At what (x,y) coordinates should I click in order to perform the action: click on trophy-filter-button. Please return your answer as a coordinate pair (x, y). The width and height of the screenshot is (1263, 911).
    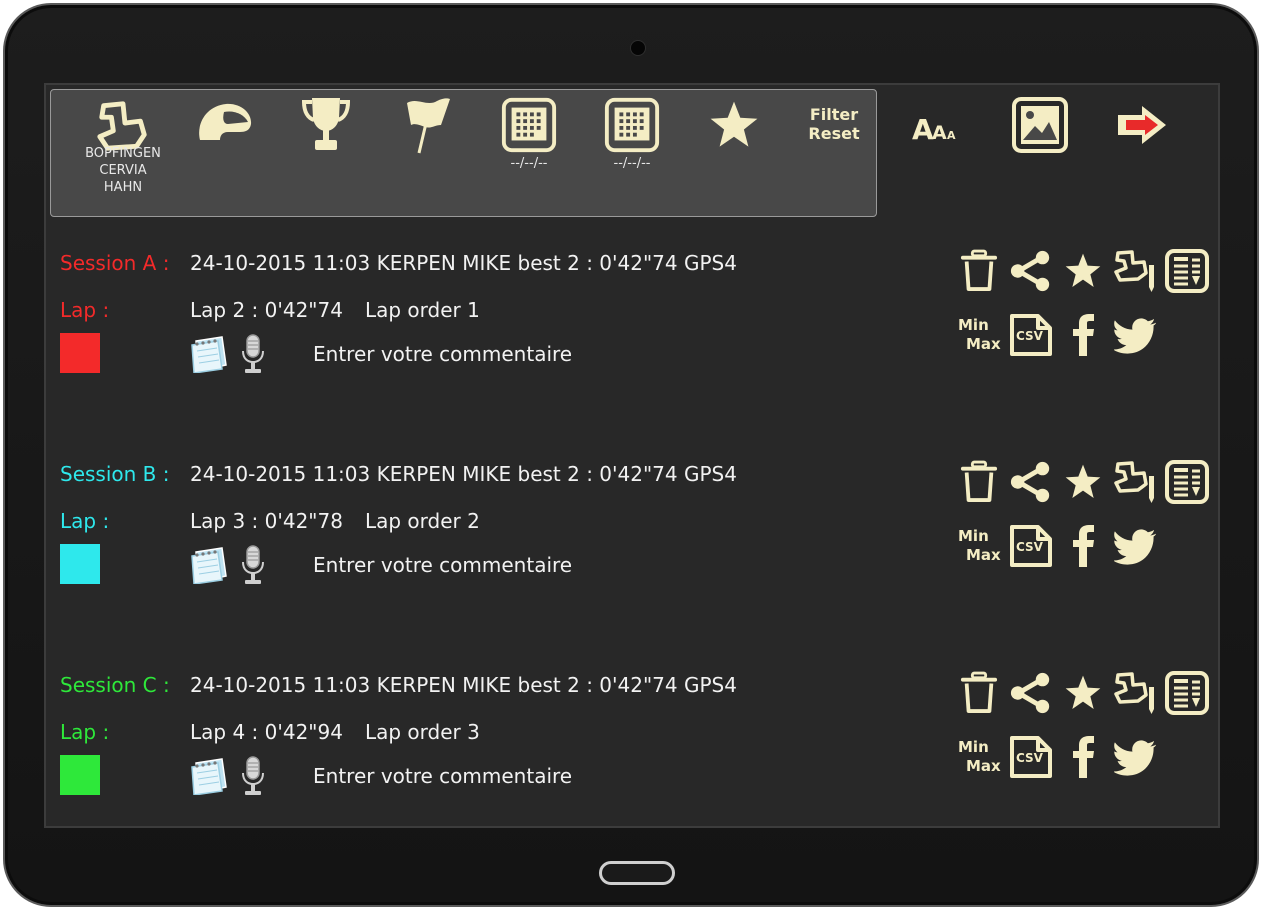
    Looking at the image, I should click on (326, 125).